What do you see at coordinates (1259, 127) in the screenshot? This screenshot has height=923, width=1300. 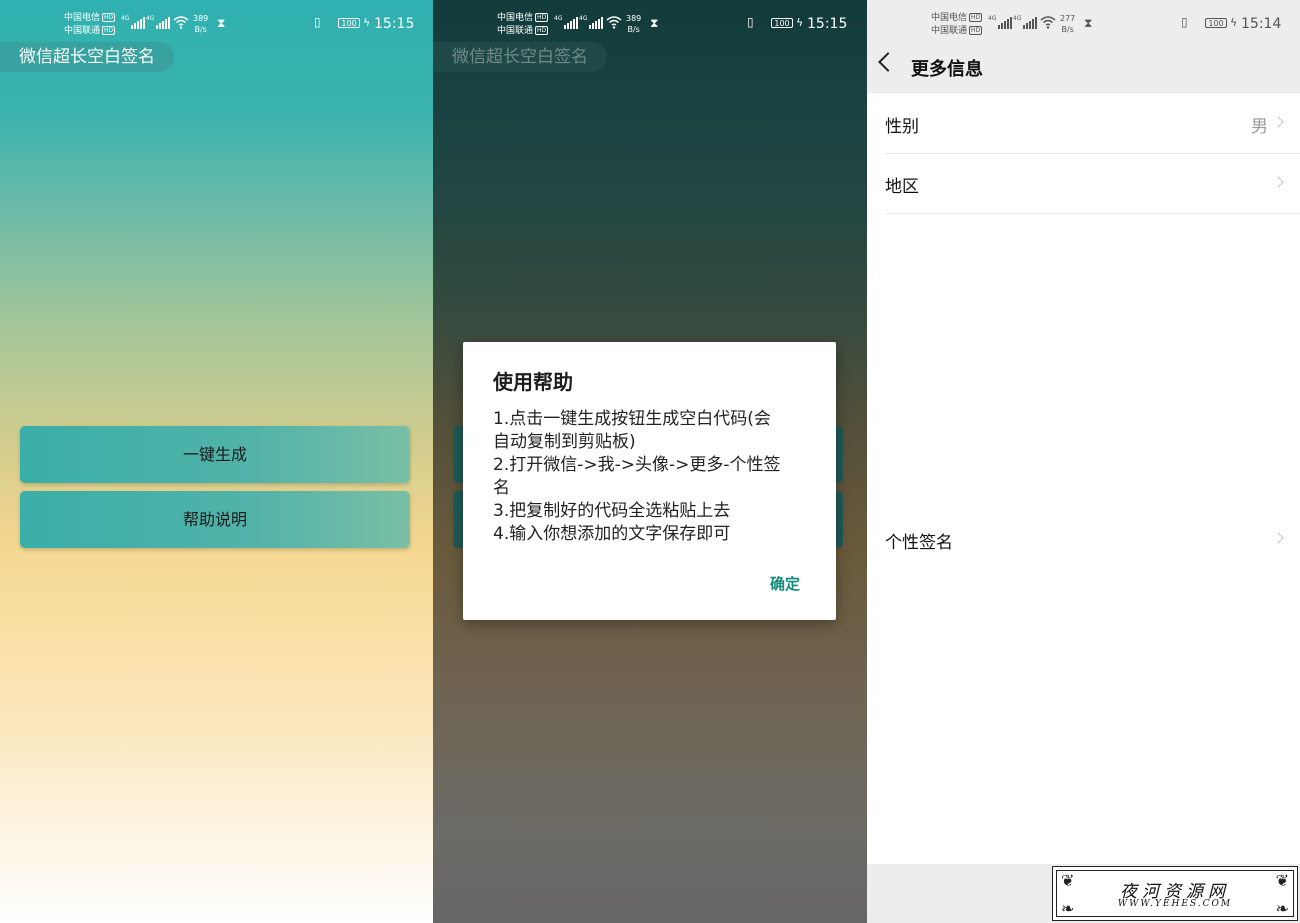 I see `row-value: 男` at bounding box center [1259, 127].